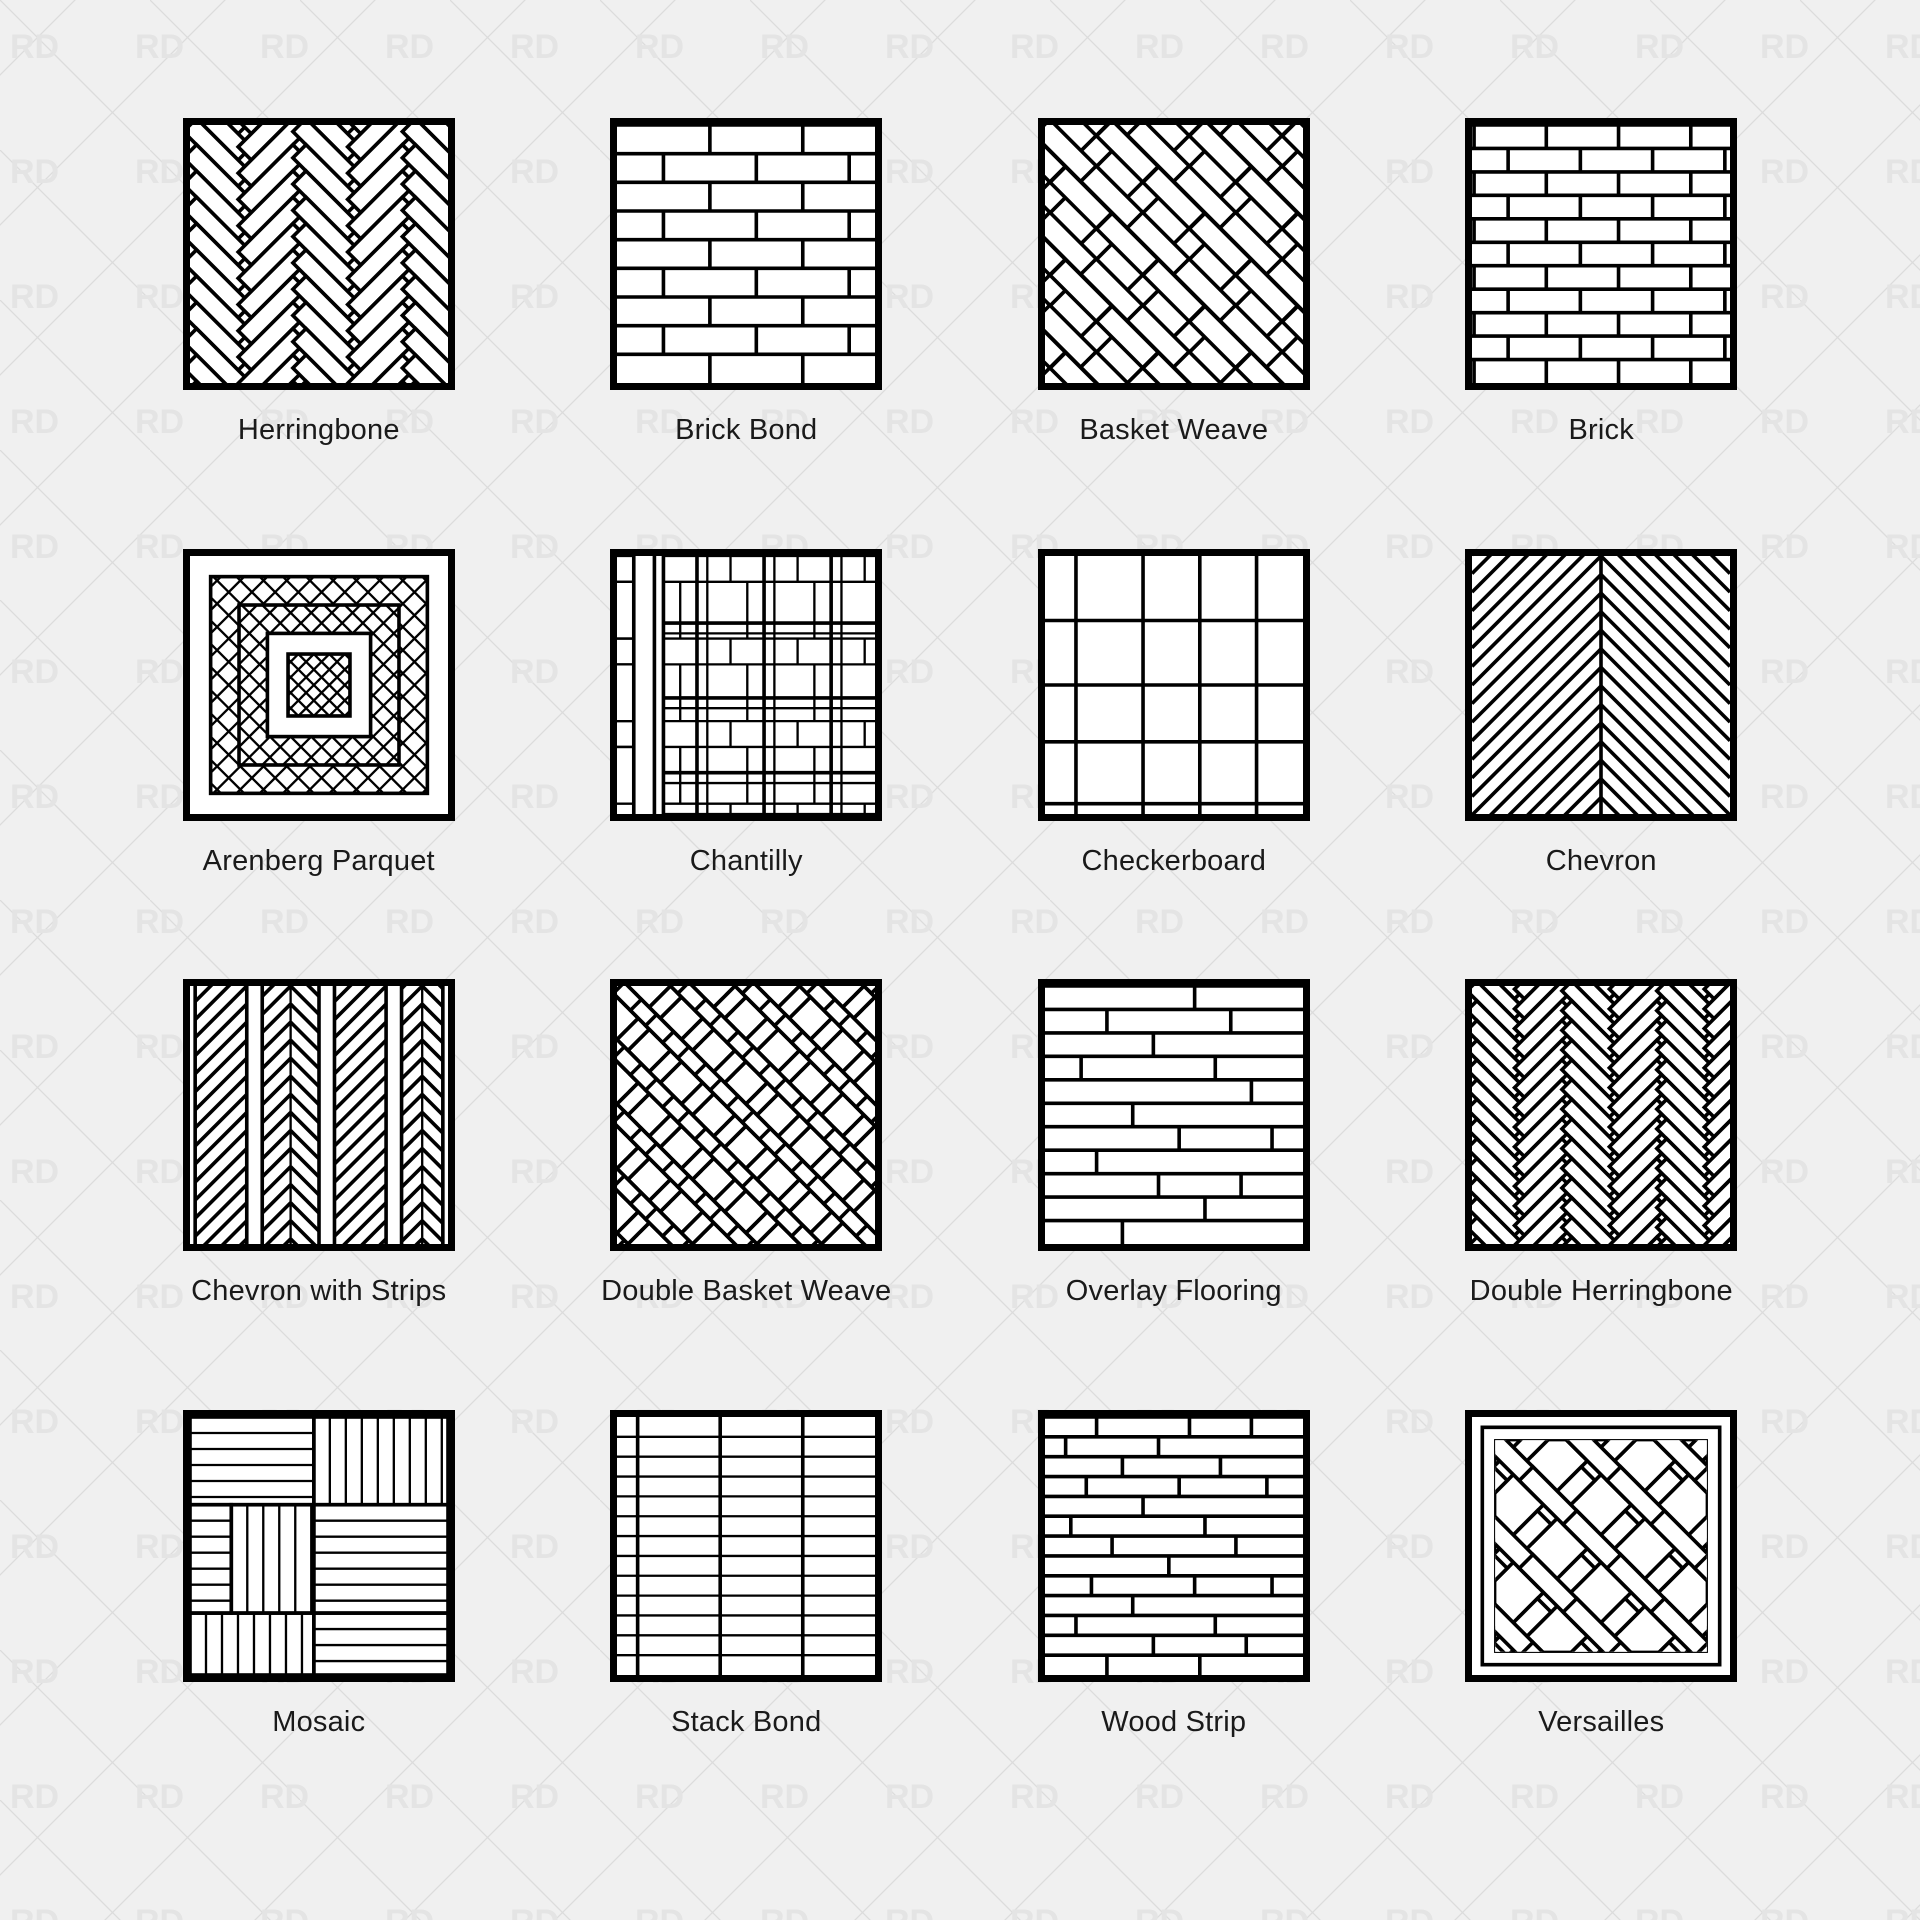  Describe the element at coordinates (746, 1291) in the screenshot. I see `pattern-label-double-basket-weave: Double Basket Weave` at that location.